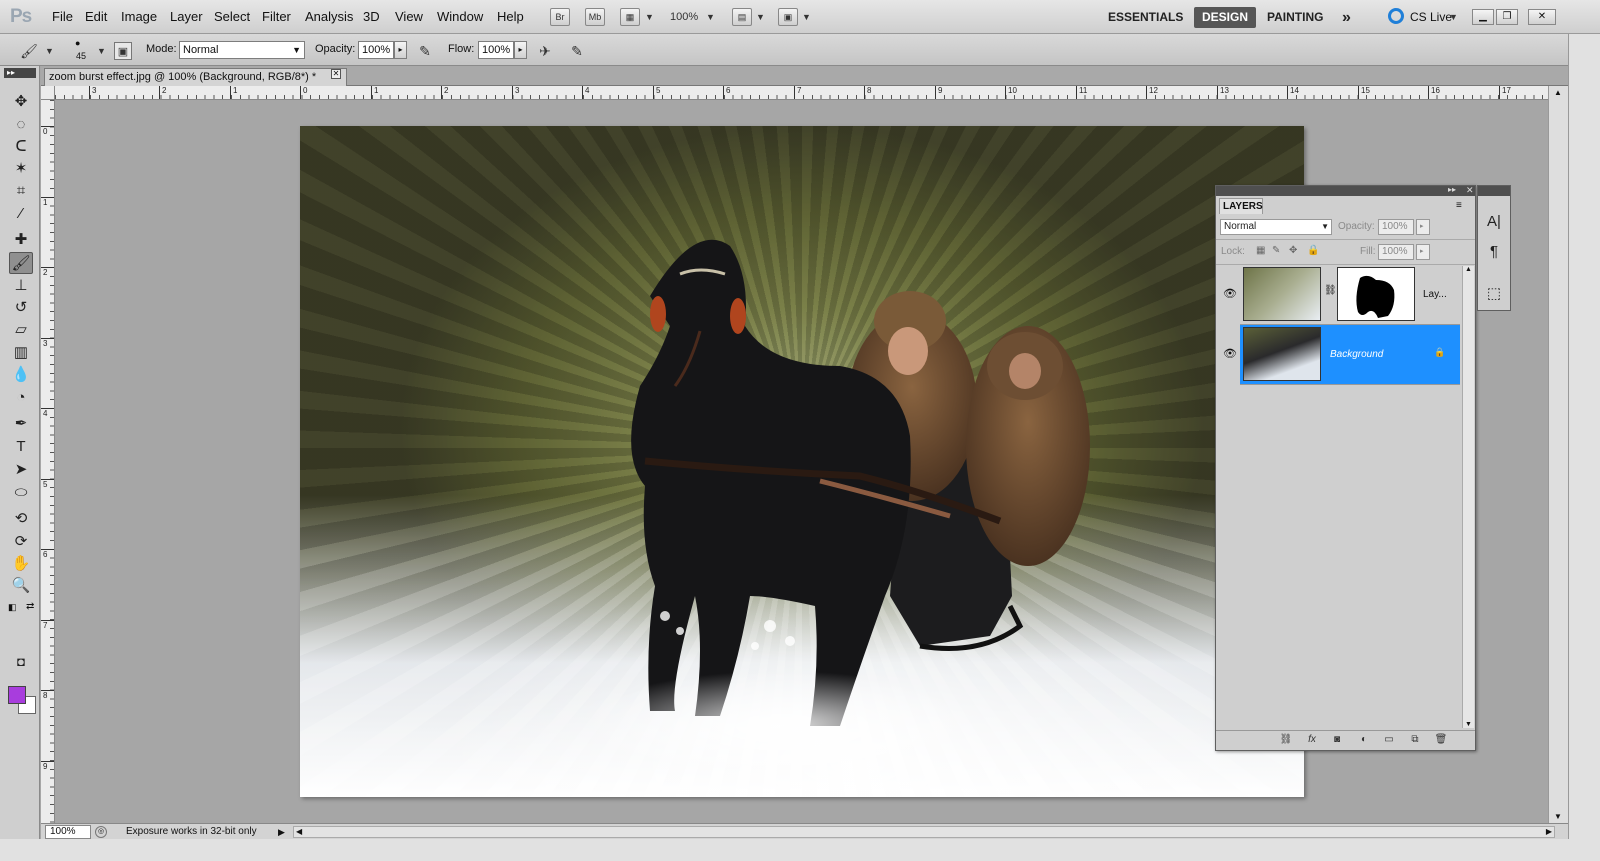 This screenshot has width=1600, height=861. What do you see at coordinates (510, 16) in the screenshot?
I see `menu-help: Help` at bounding box center [510, 16].